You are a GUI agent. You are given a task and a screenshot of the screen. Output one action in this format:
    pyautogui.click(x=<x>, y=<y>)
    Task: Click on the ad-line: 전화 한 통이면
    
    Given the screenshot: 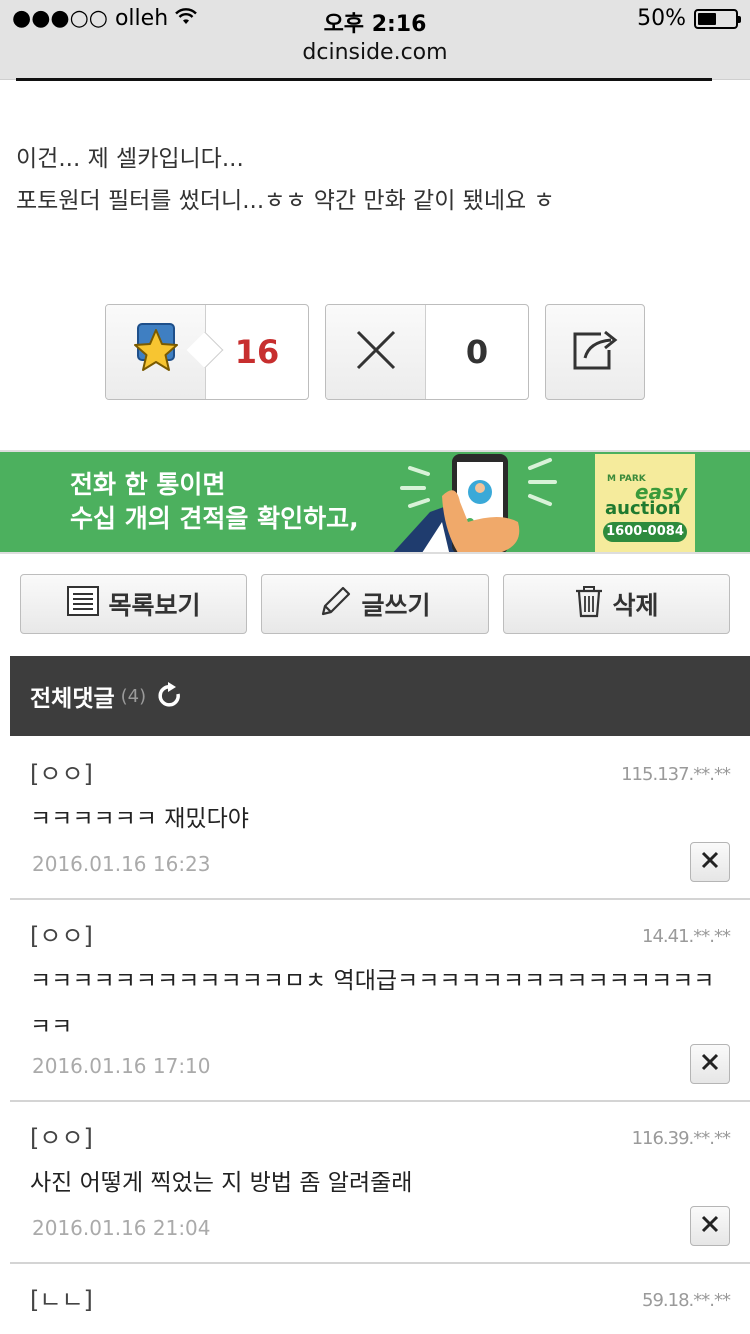 What is the action you would take?
    pyautogui.click(x=148, y=484)
    